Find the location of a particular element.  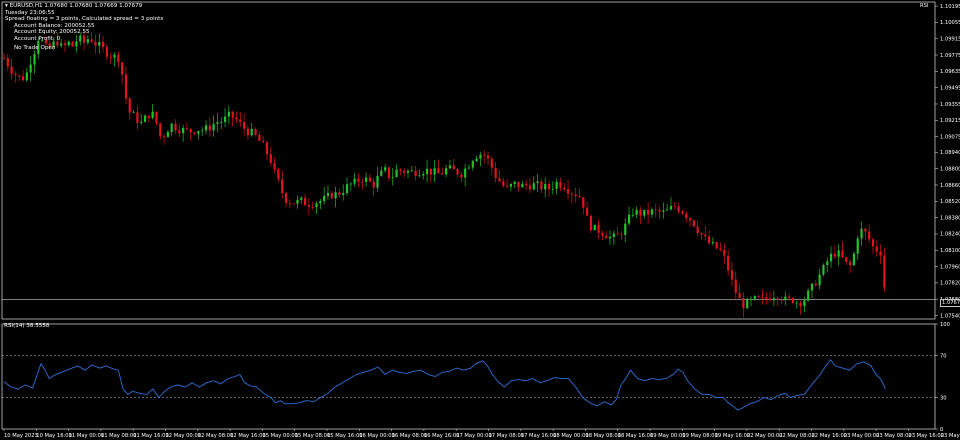

rsi-indicator-tag: RSI is located at coordinates (924, 6).